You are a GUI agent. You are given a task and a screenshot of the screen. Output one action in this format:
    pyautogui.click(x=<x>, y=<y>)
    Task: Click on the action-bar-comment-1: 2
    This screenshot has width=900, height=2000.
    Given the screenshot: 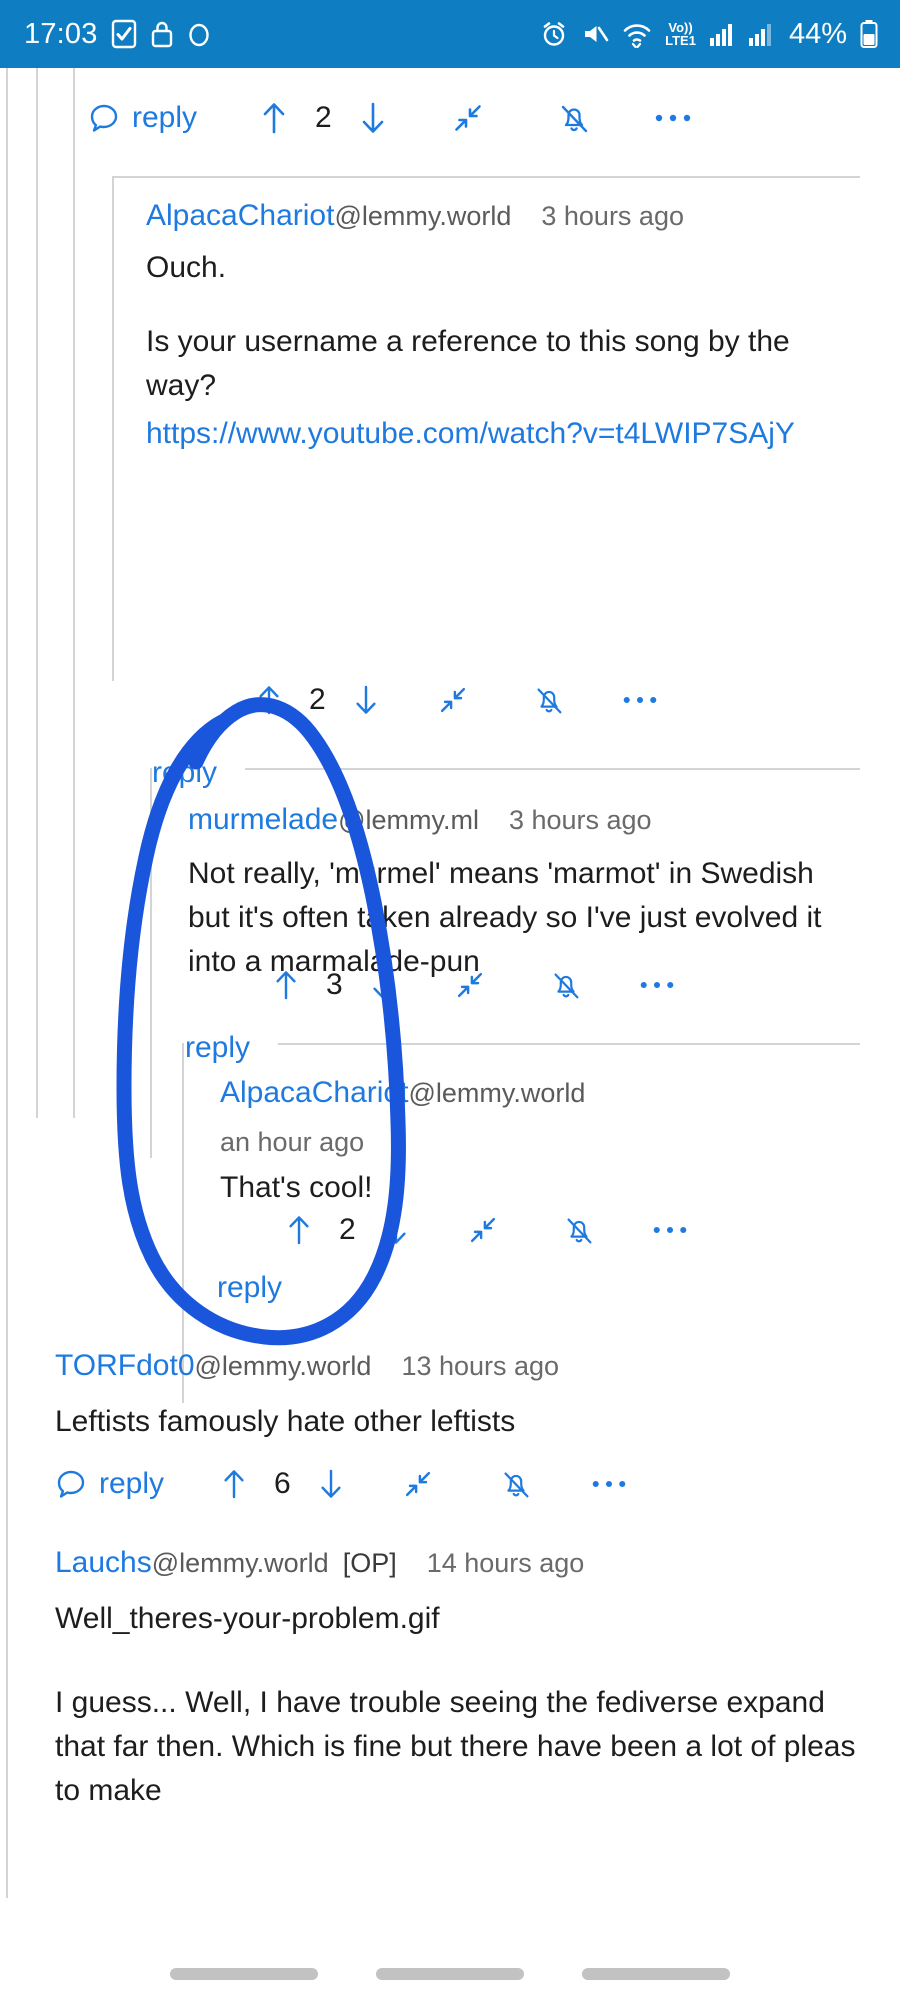 What is the action you would take?
    pyautogui.click(x=565, y=700)
    